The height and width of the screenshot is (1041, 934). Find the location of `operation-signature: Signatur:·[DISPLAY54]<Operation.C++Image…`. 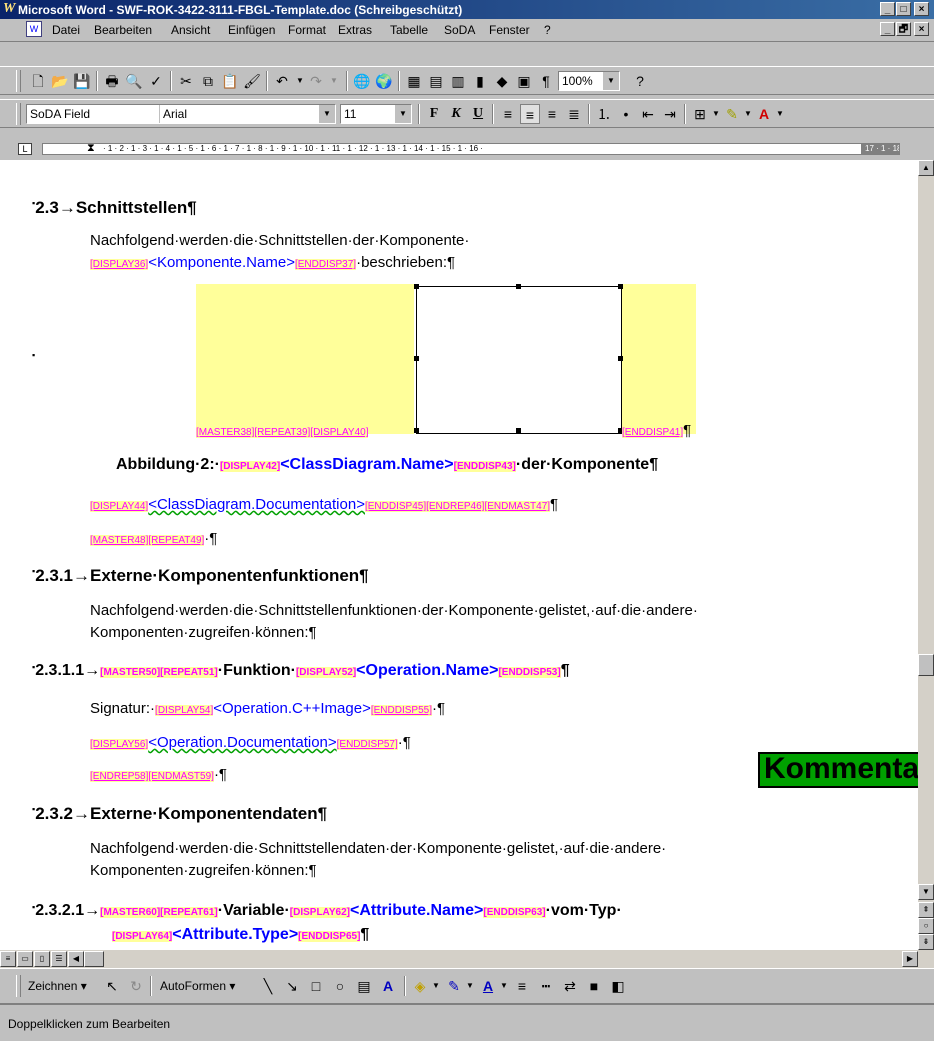

operation-signature: Signatur:·[DISPLAY54]<Operation.C++Image… is located at coordinates (267, 708).